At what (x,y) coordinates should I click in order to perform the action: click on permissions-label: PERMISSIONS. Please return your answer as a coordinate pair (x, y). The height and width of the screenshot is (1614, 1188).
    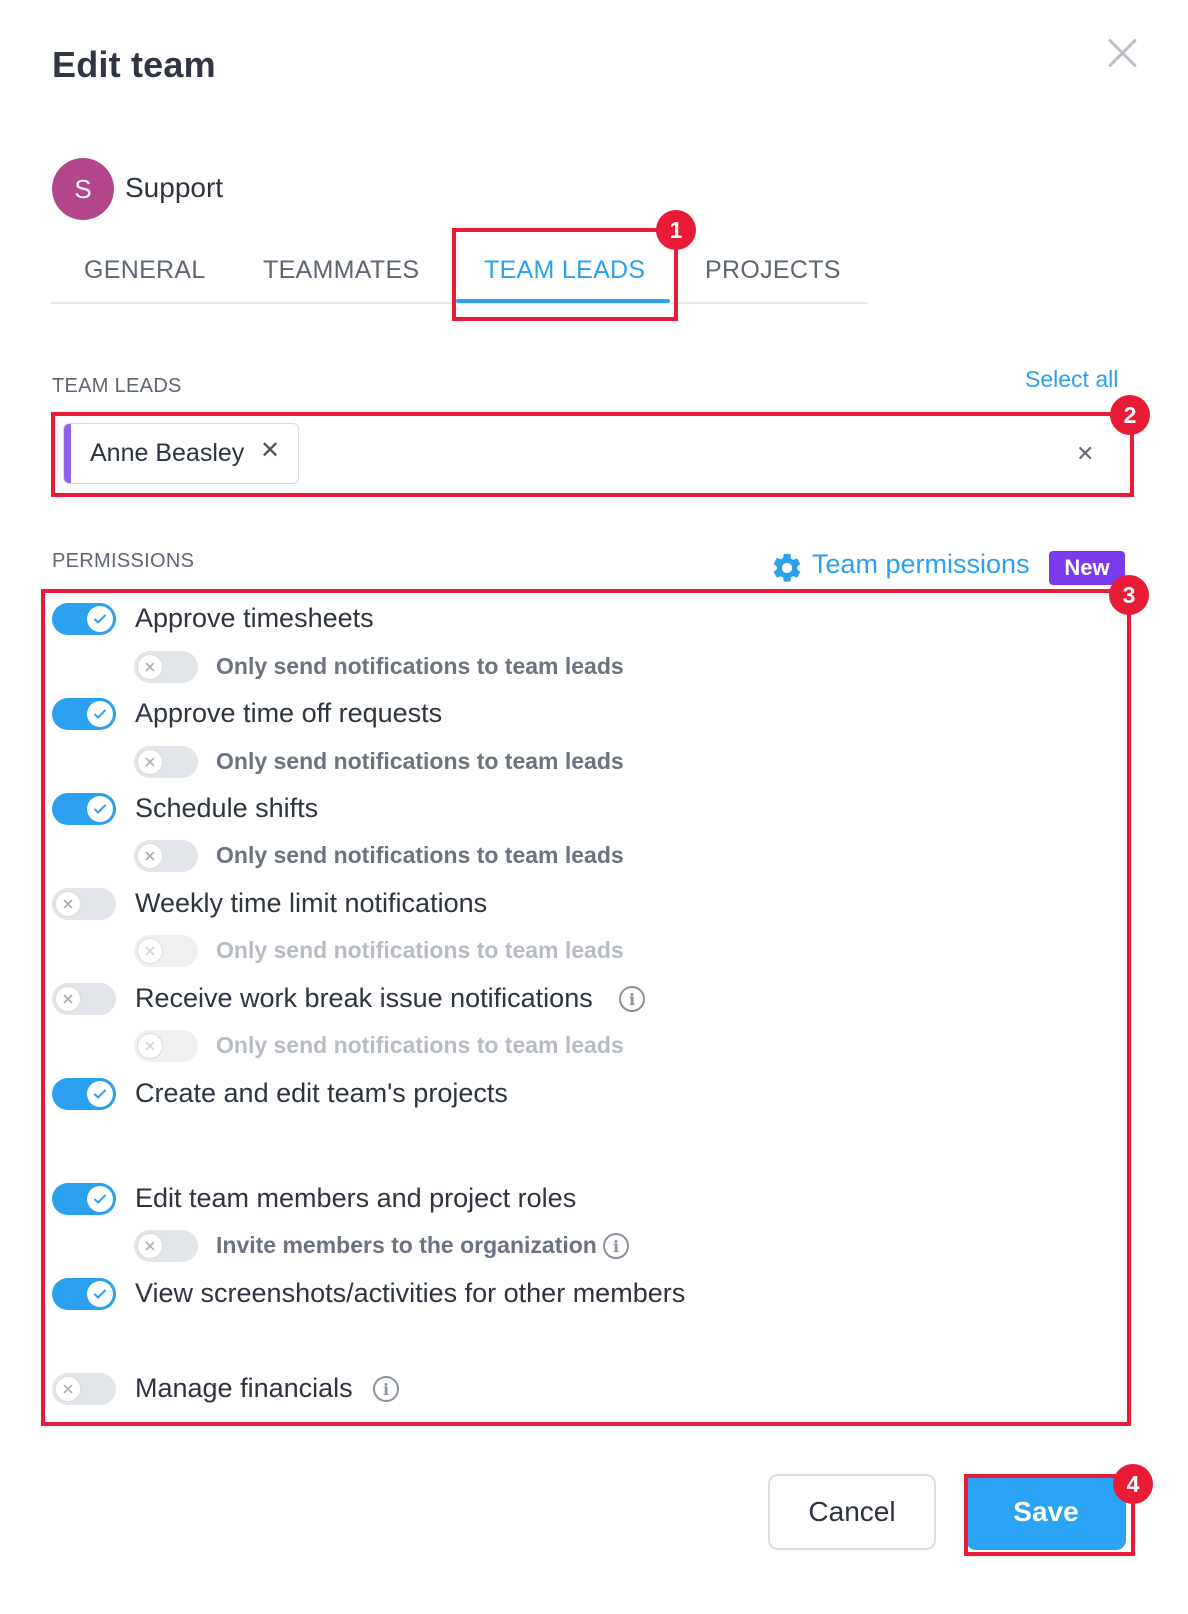
    Looking at the image, I should click on (123, 561).